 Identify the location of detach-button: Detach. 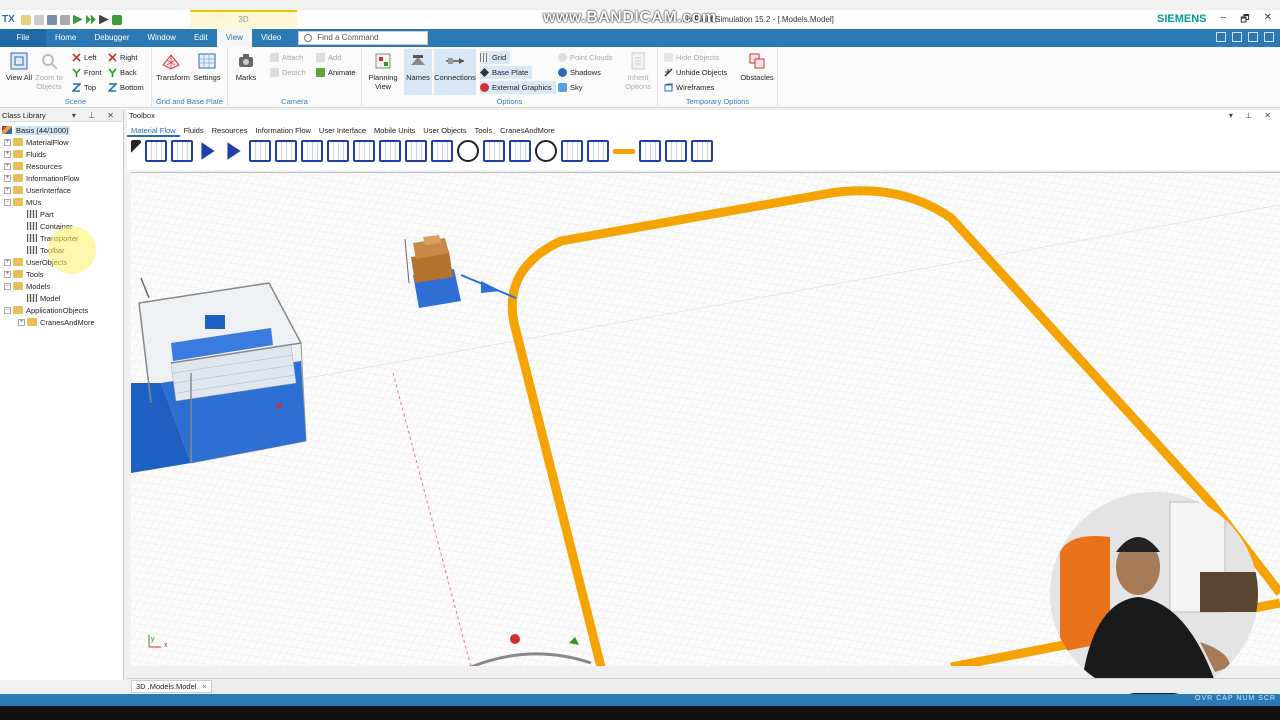
(288, 72).